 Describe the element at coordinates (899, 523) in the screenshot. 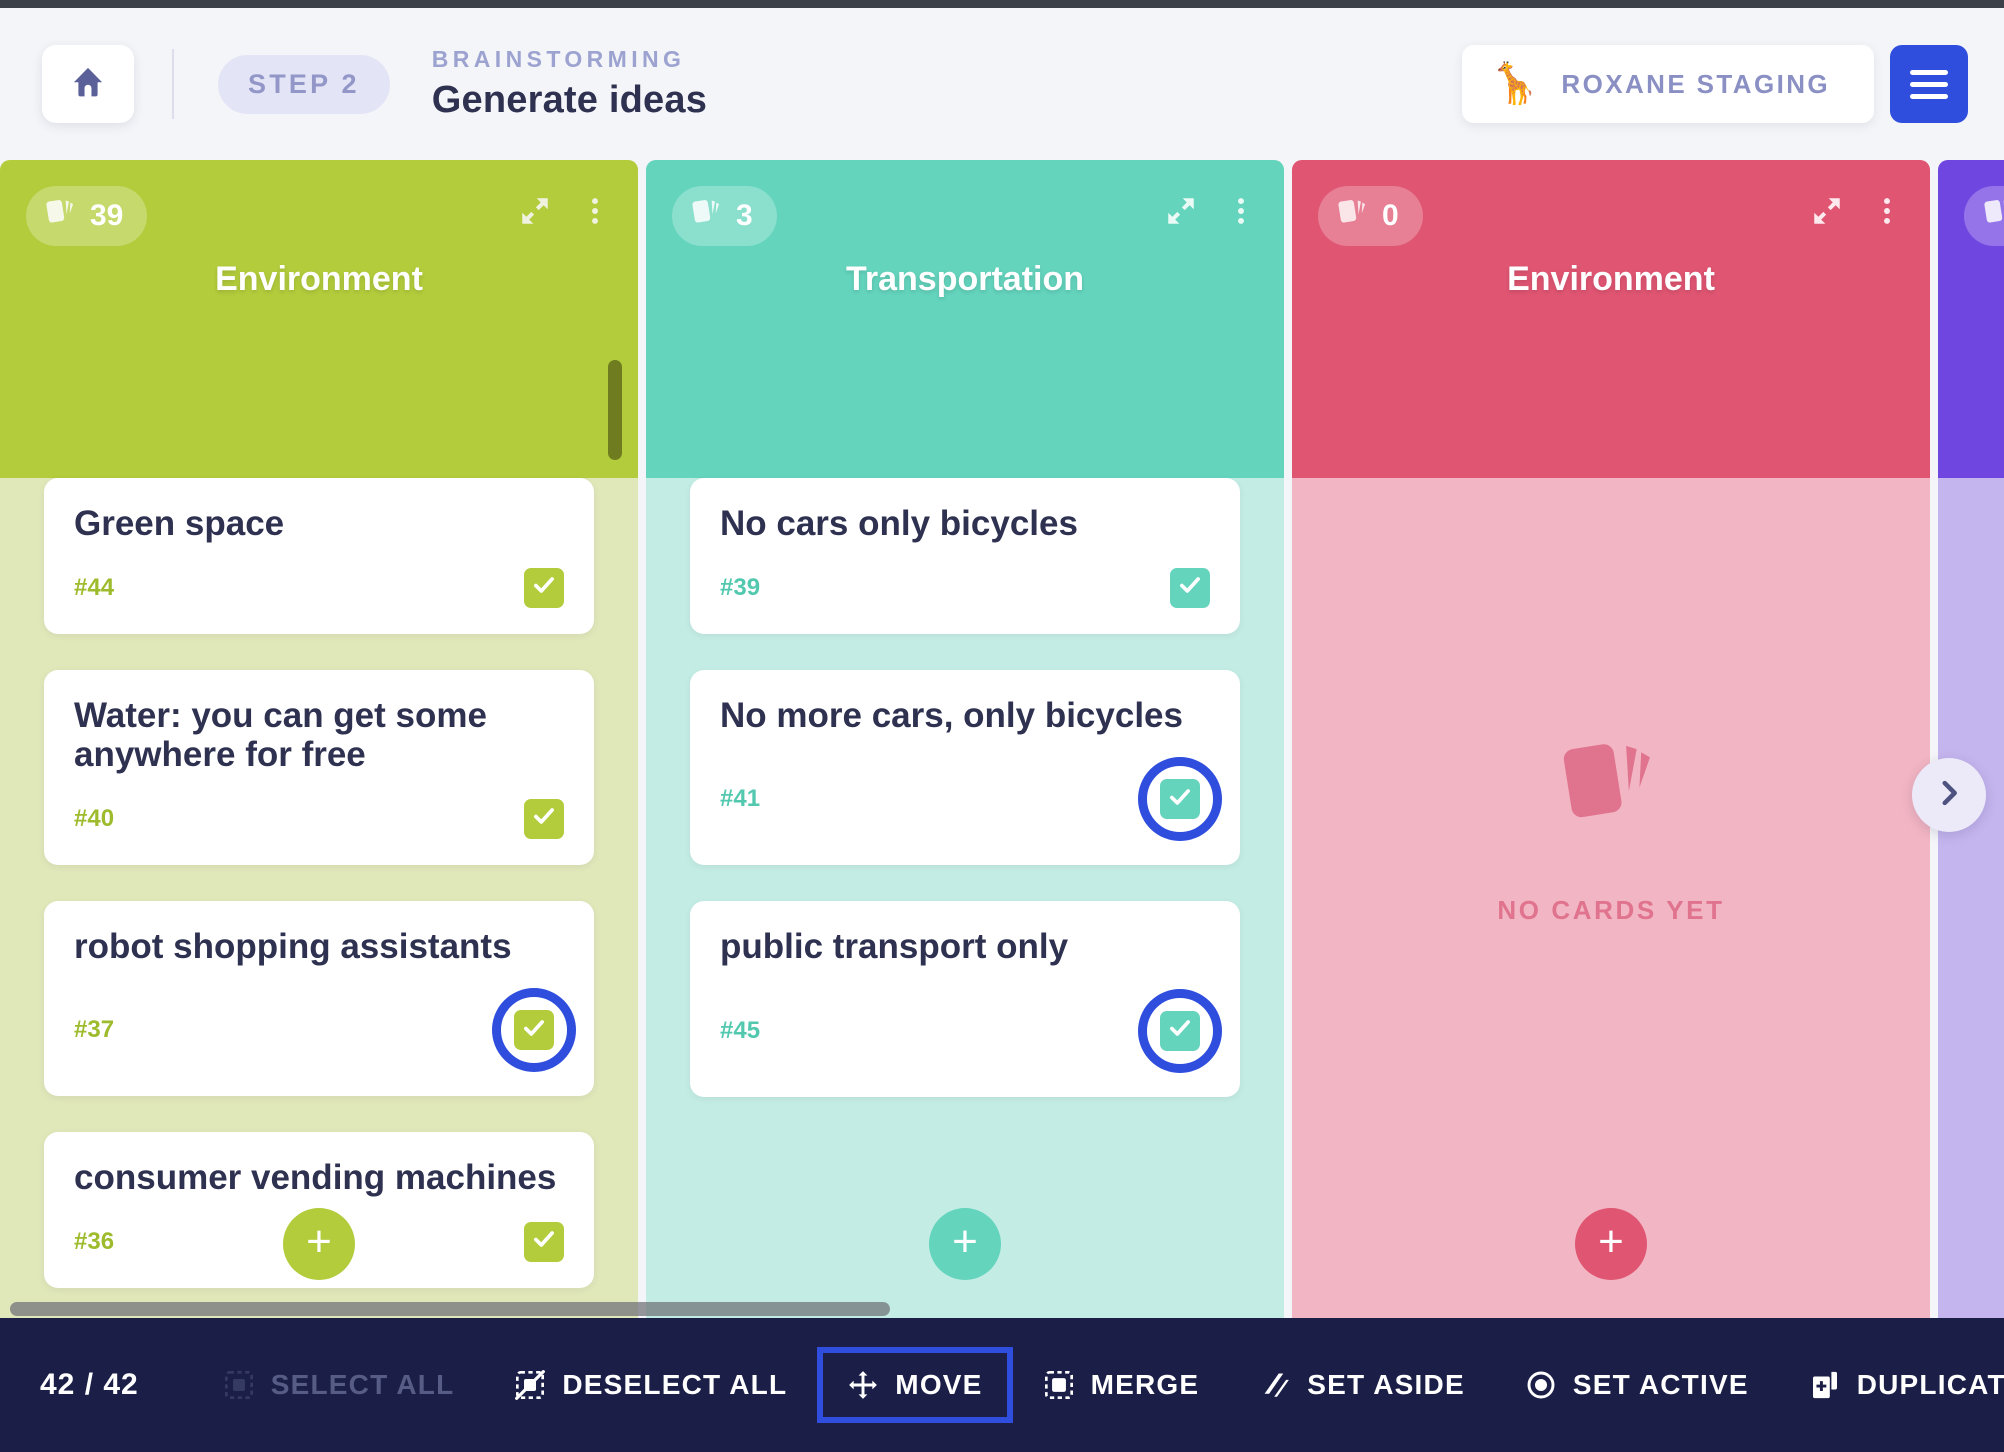

I see `idea-card-title: No cars only bicycles` at that location.